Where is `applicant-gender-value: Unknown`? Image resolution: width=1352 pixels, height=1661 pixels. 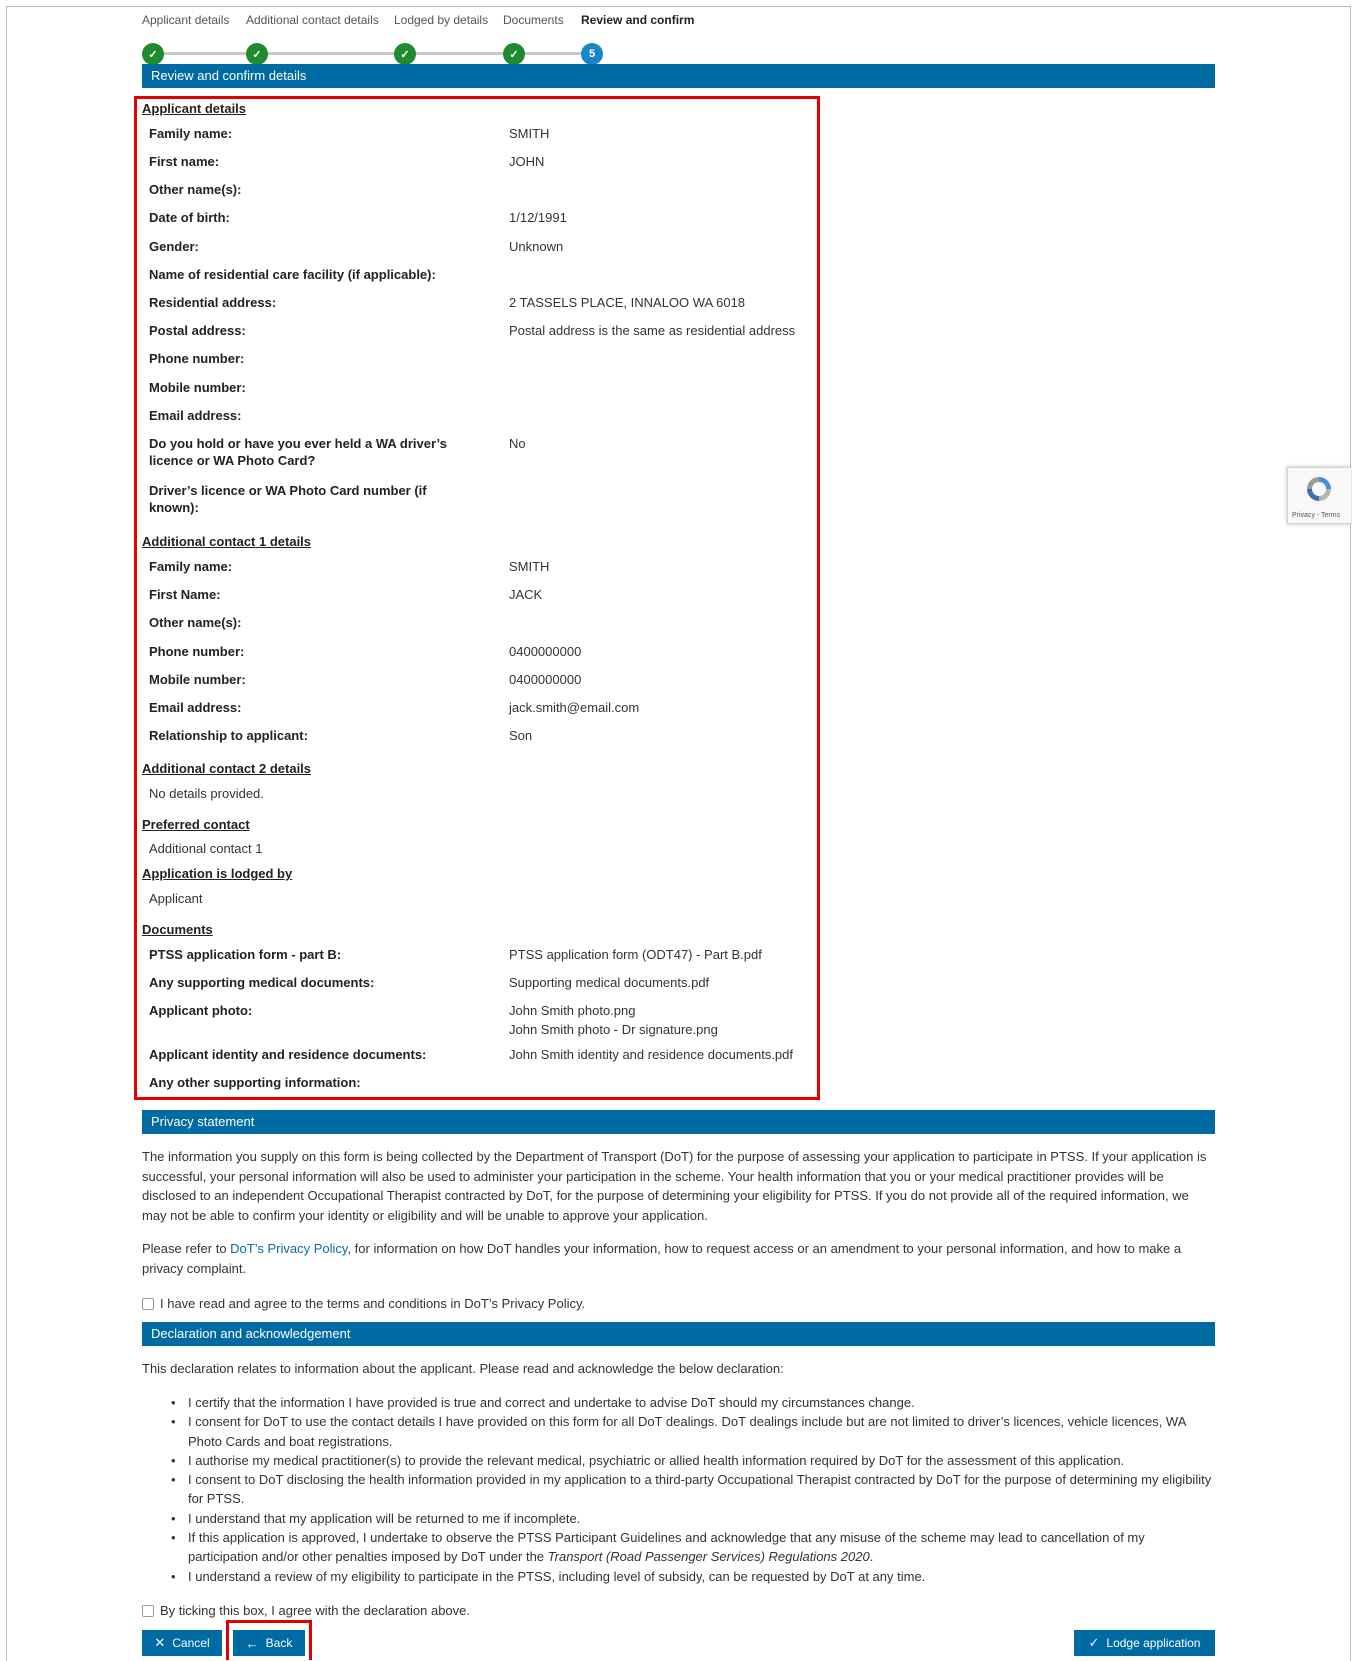
applicant-gender-value: Unknown is located at coordinates (536, 246).